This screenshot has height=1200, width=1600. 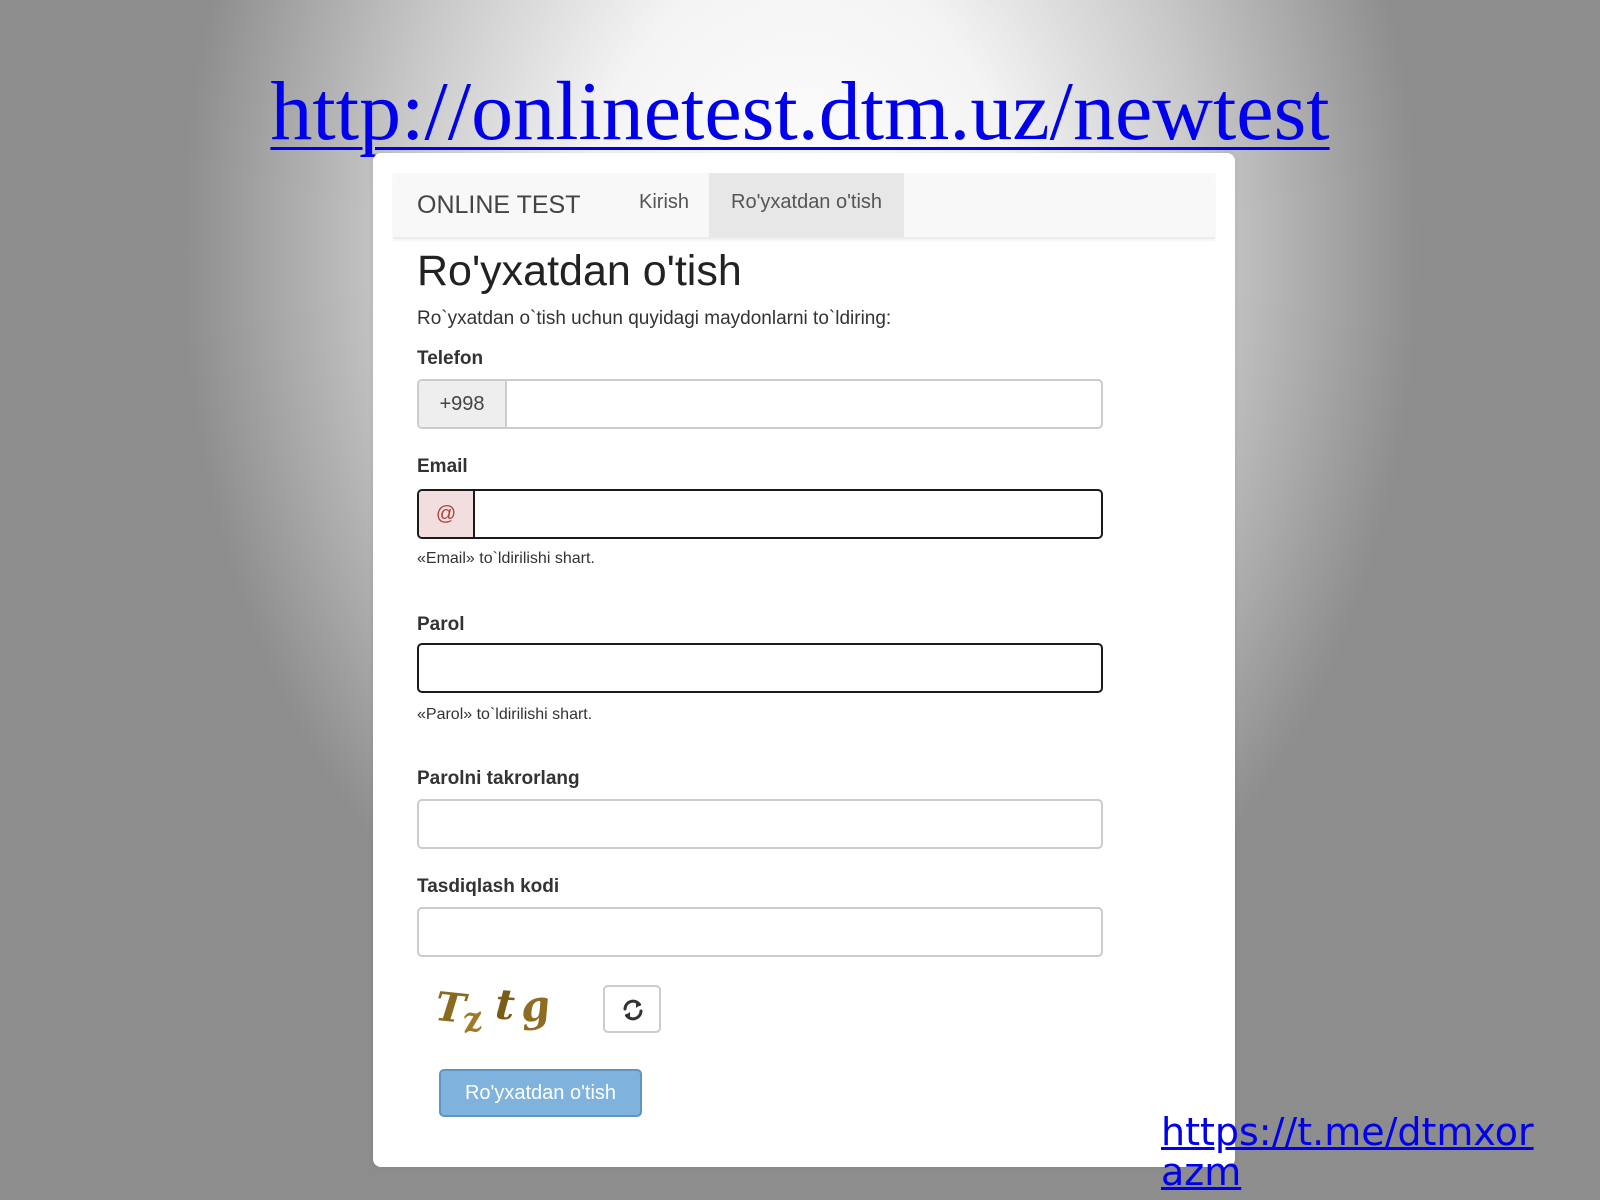 I want to click on phone-input: +998, so click(x=760, y=404).